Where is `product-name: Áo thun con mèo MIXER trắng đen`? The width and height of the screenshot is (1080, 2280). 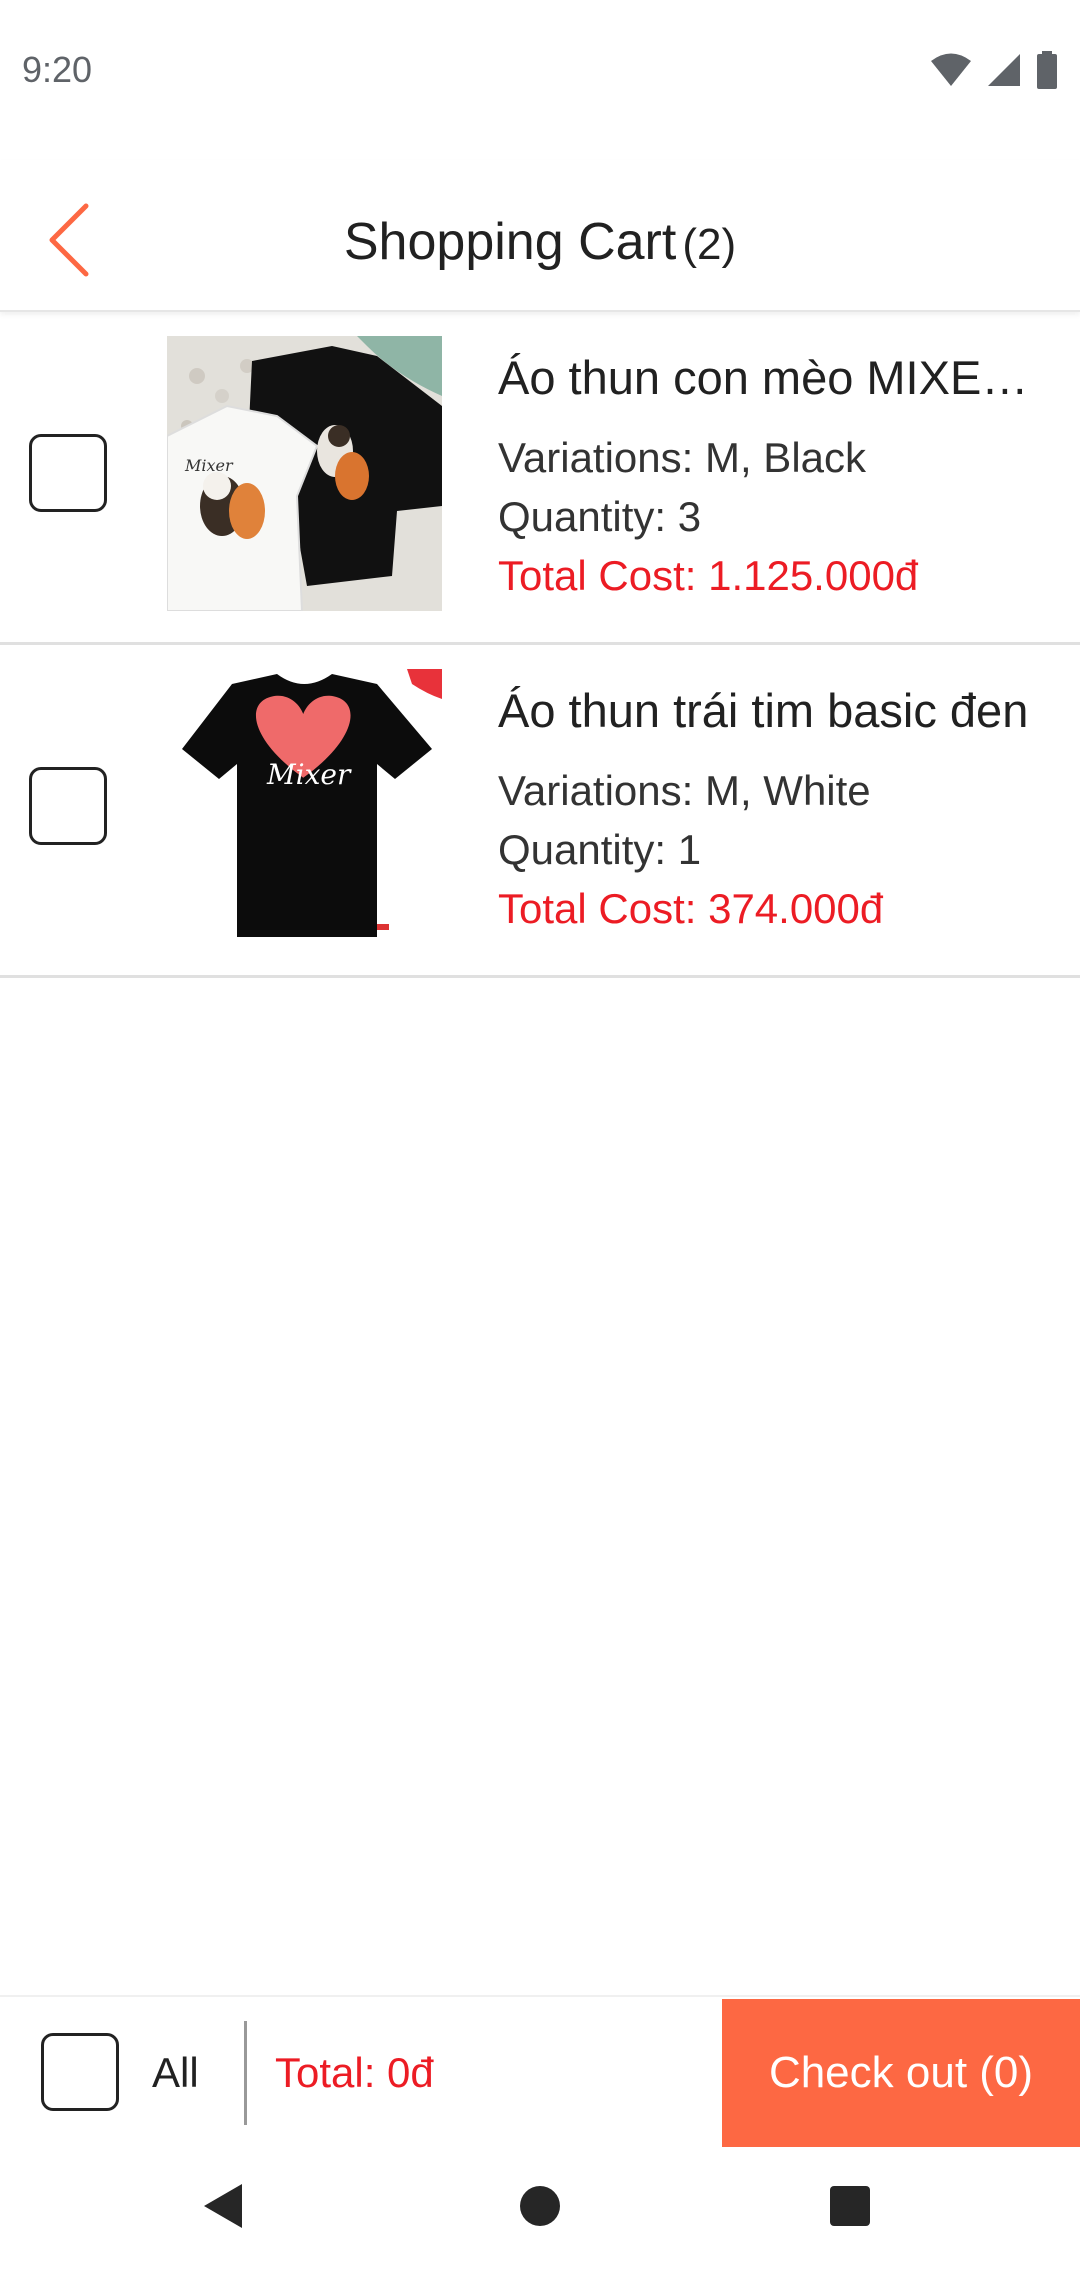
product-name: Áo thun con mèo MIXER trắng đen is located at coordinates (770, 377).